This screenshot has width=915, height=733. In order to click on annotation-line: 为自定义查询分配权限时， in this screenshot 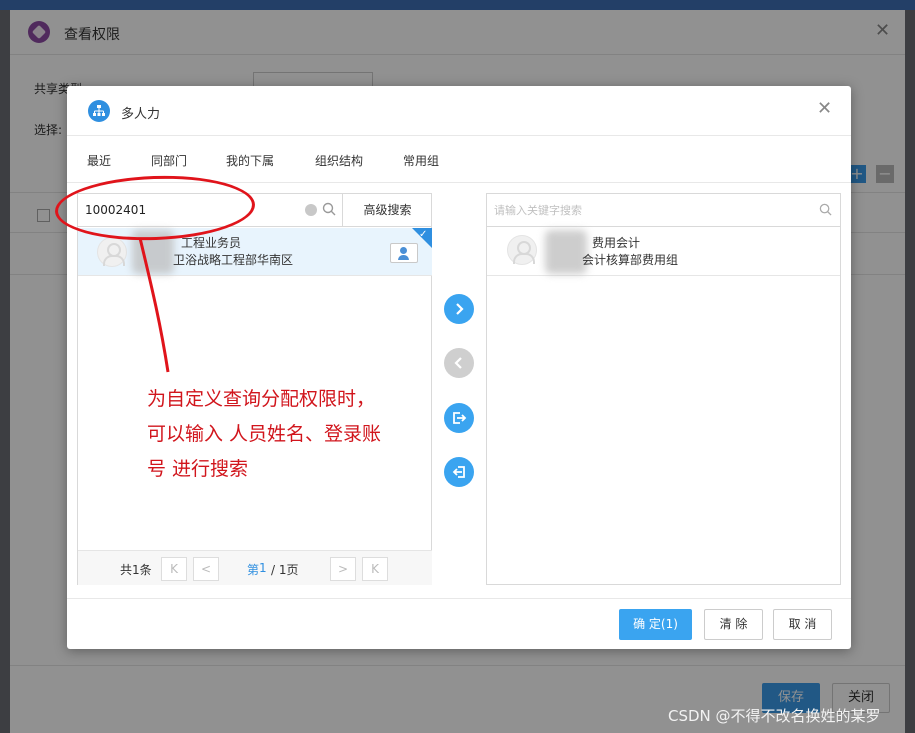, I will do `click(261, 399)`.